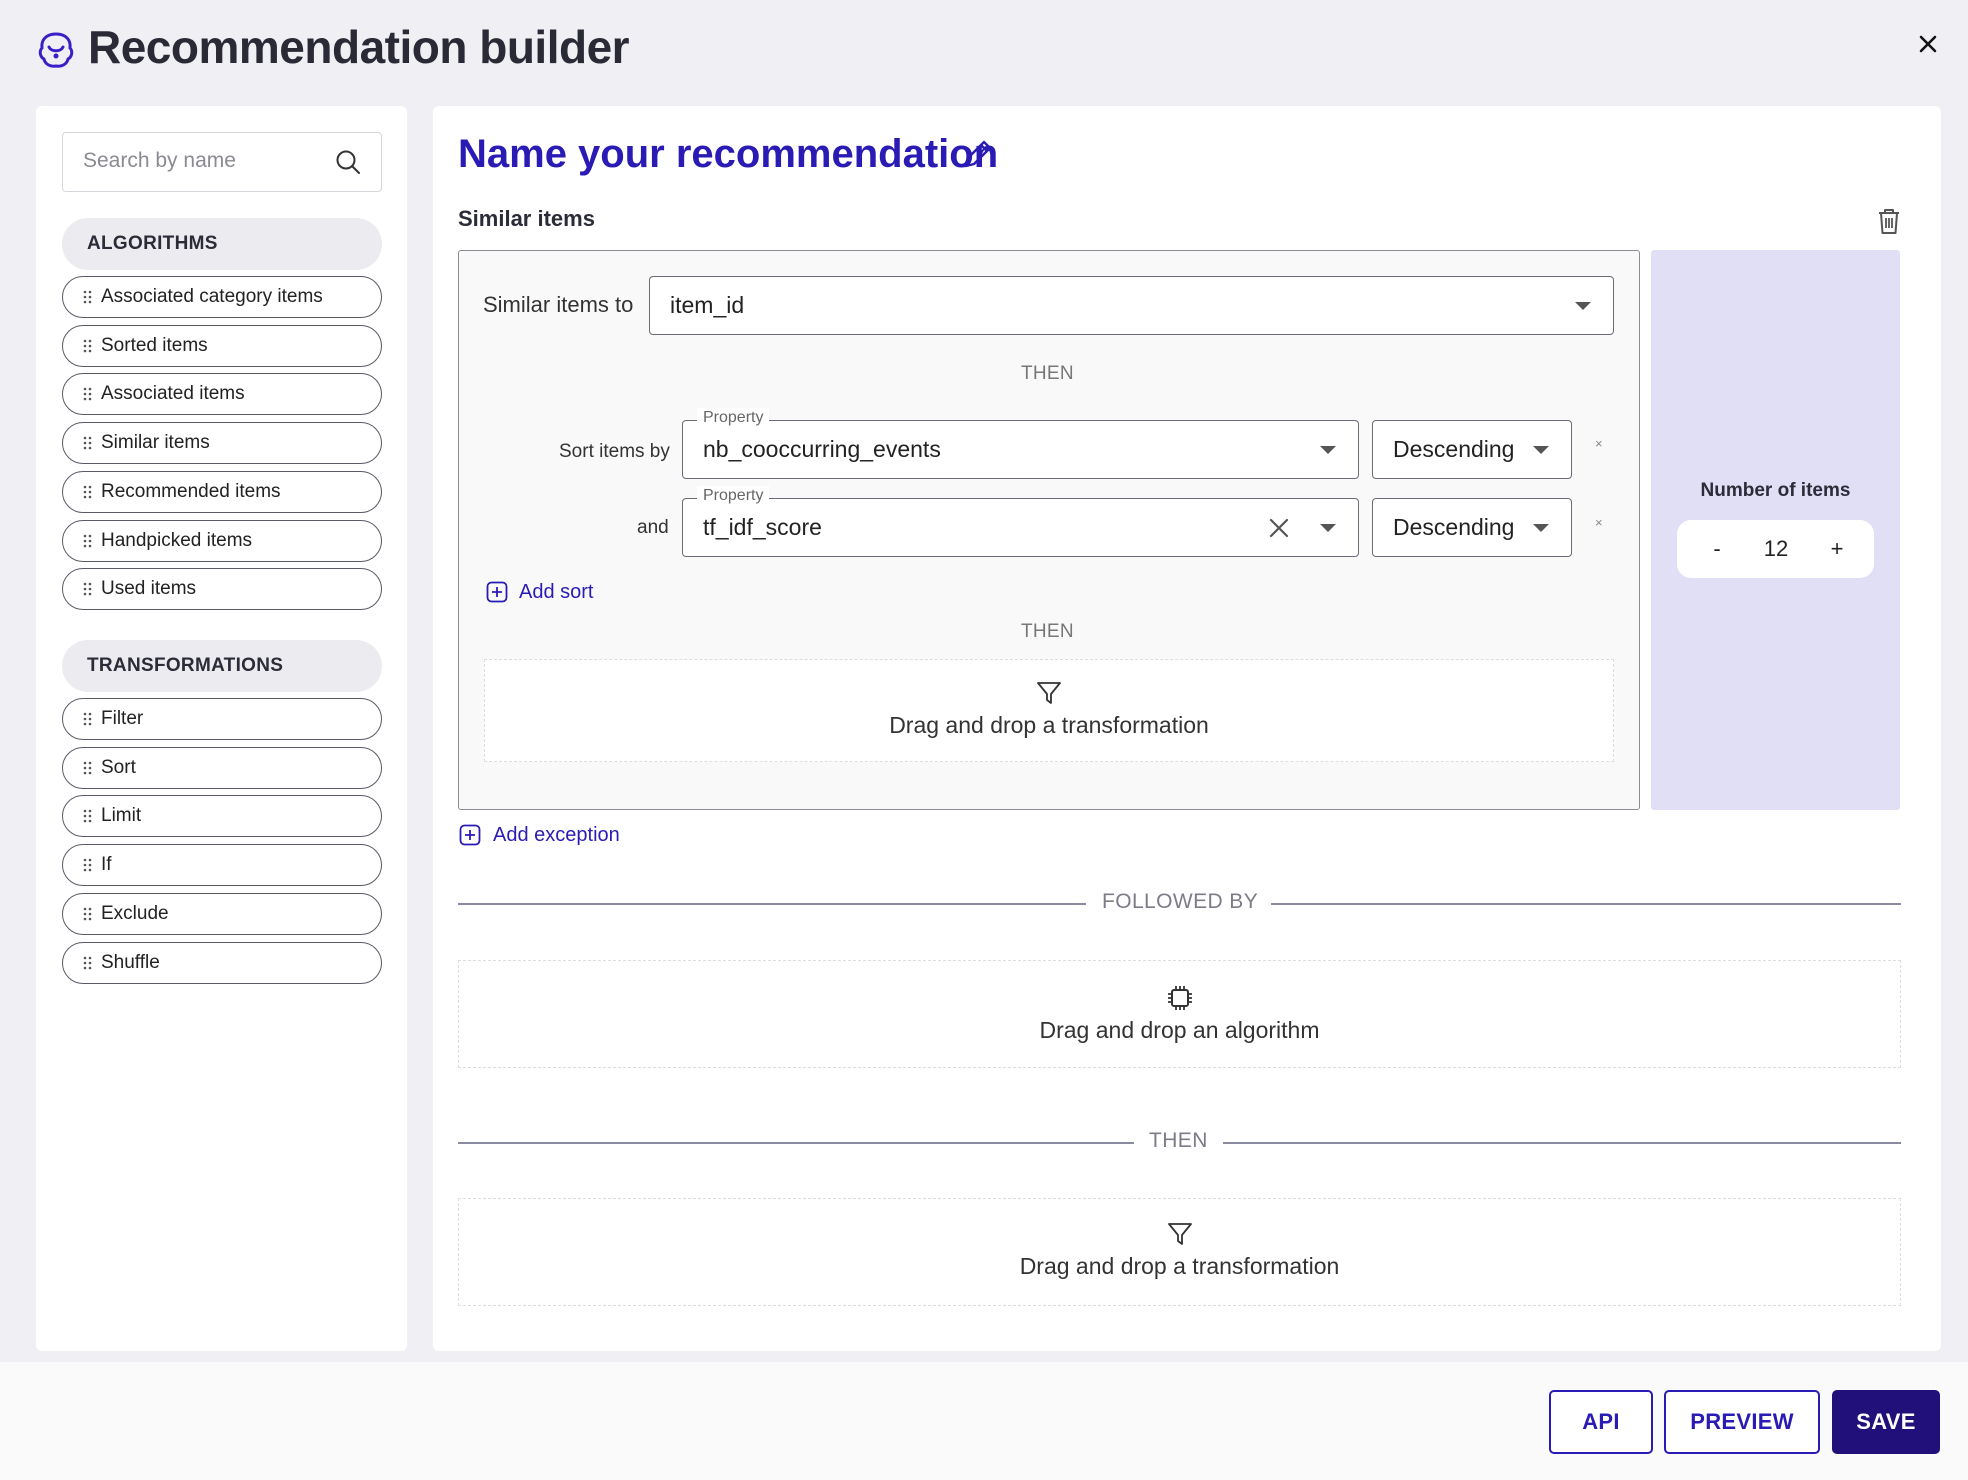  What do you see at coordinates (653, 527) in the screenshot?
I see `and-label: and` at bounding box center [653, 527].